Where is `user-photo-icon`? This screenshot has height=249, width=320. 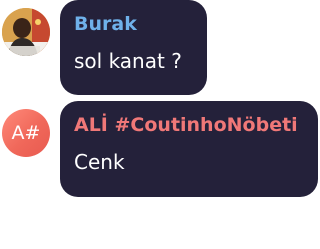
user-photo-icon is located at coordinates (26, 32).